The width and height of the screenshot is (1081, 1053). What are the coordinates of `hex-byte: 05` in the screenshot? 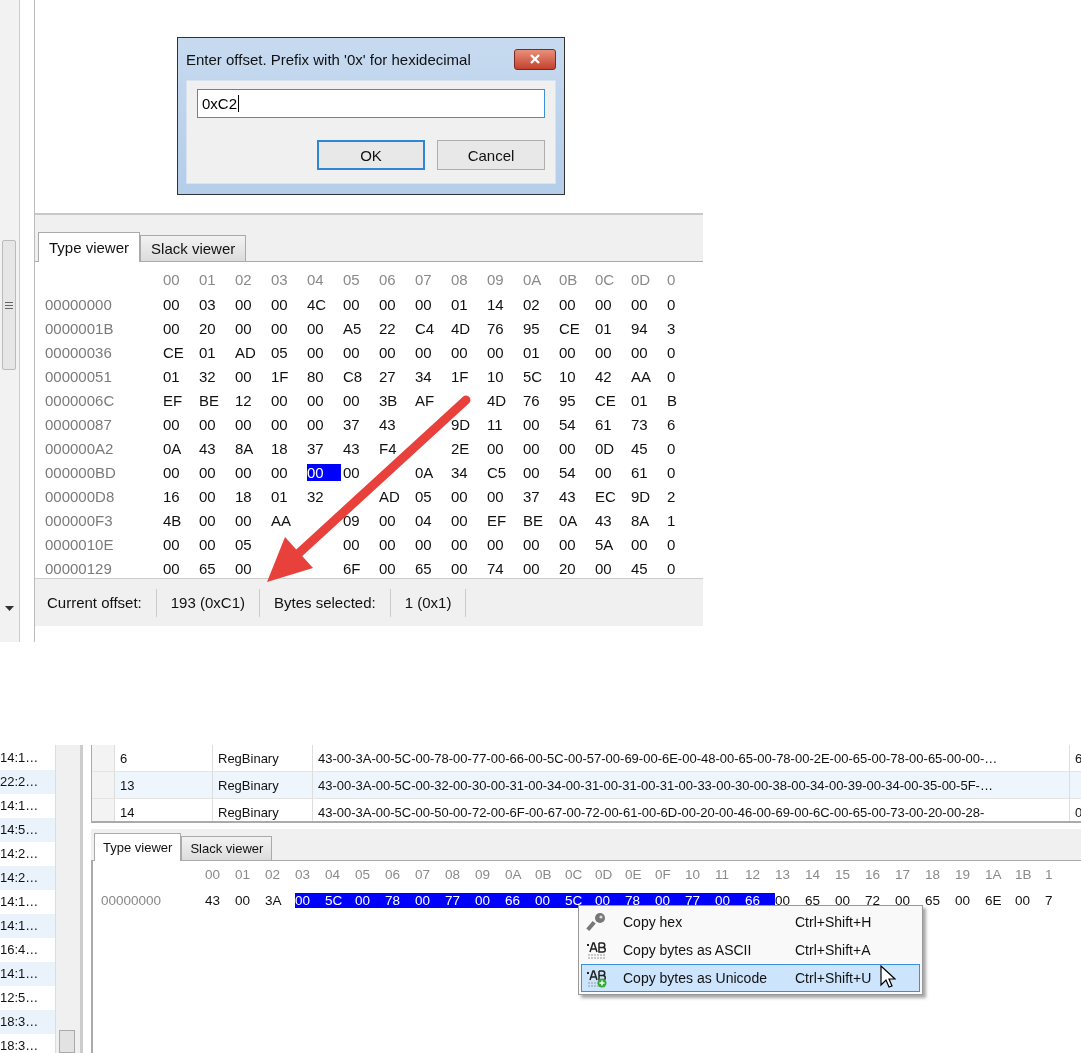 It's located at (279, 352).